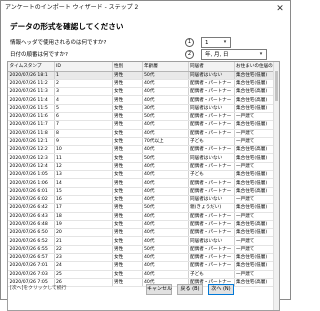 The width and height of the screenshot is (320, 311). I want to click on column-header-cohabitant: 同居者, so click(211, 67).